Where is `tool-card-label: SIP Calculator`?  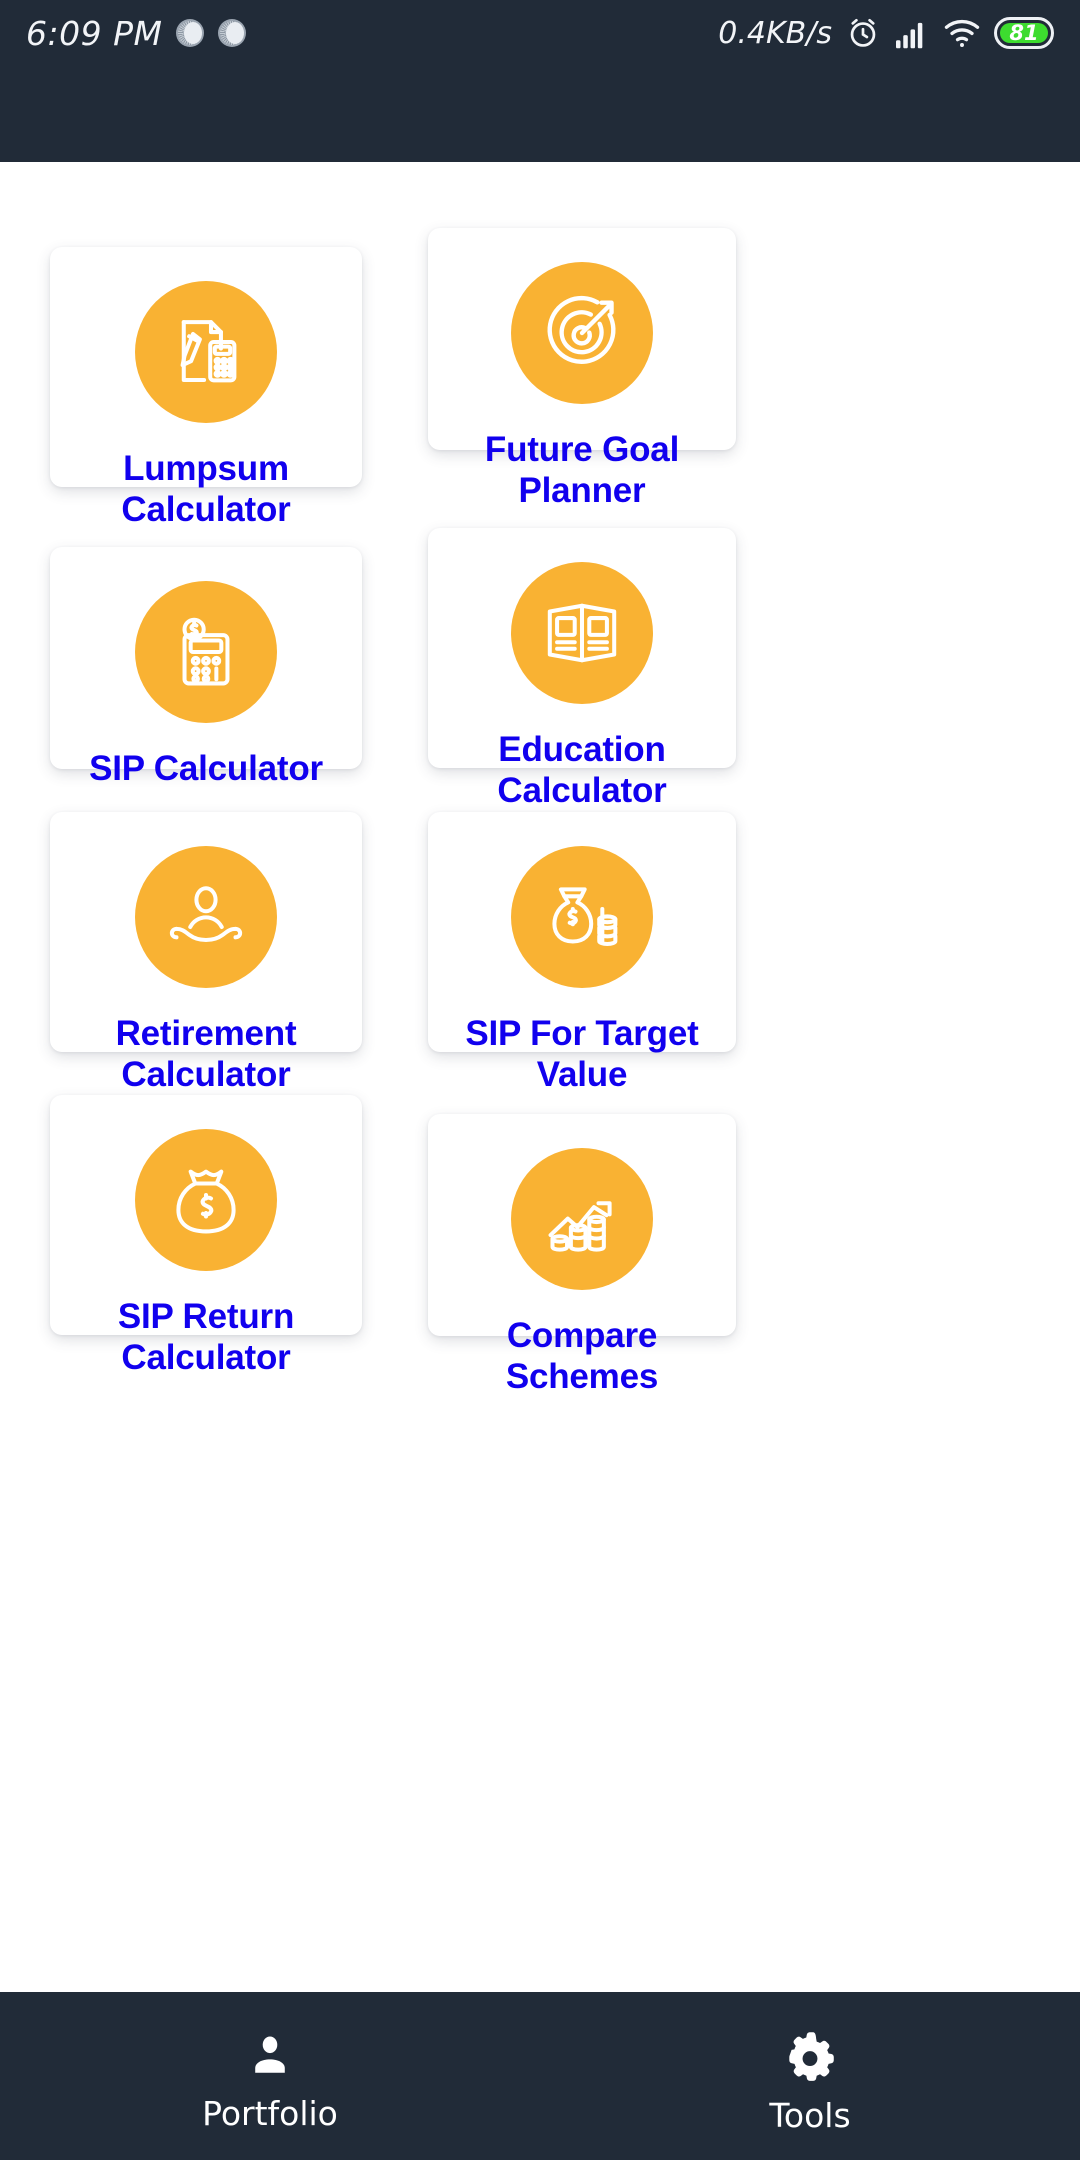
tool-card-label: SIP Calculator is located at coordinates (206, 768).